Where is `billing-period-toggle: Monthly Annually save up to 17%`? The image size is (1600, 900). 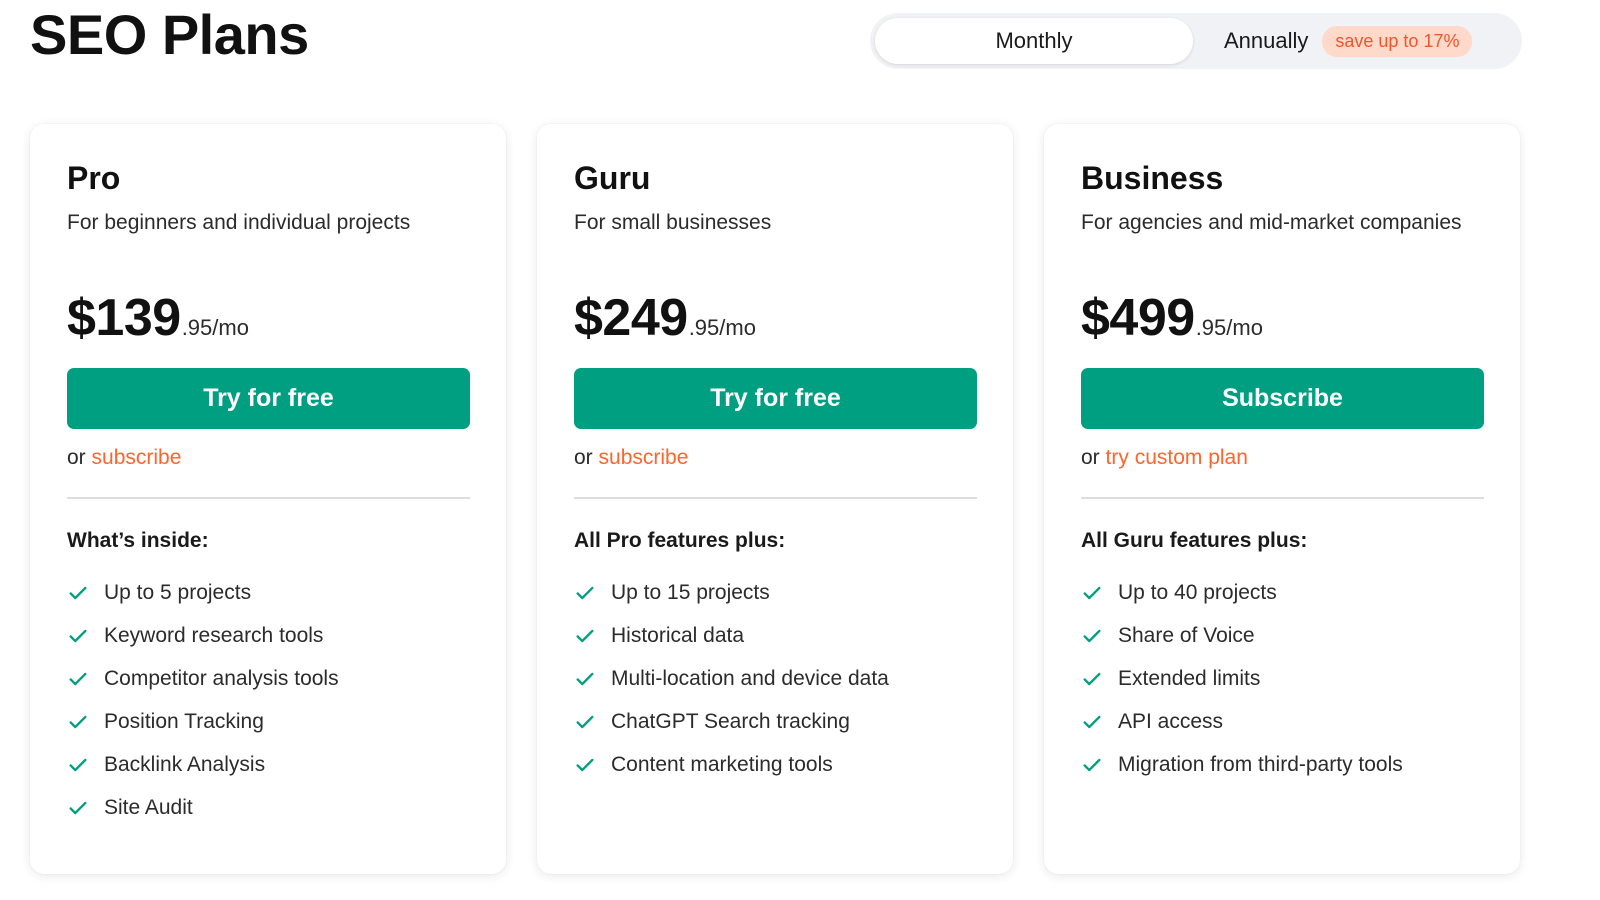 billing-period-toggle: Monthly Annually save up to 17% is located at coordinates (1196, 41).